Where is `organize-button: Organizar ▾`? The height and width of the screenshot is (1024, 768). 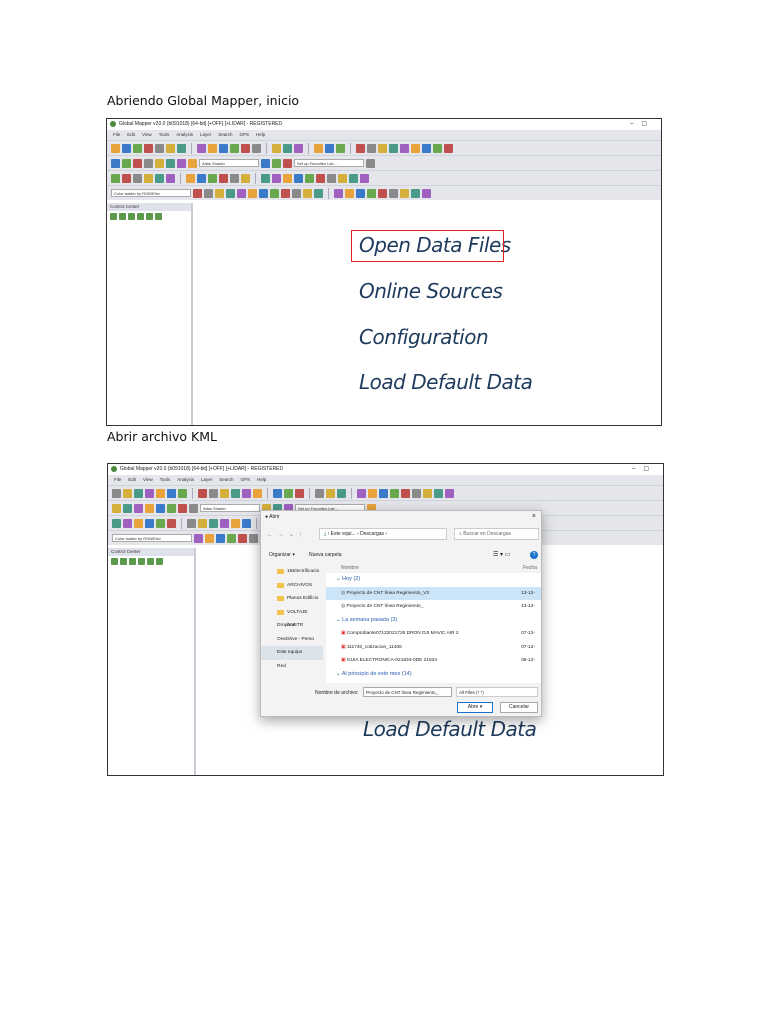 organize-button: Organizar ▾ is located at coordinates (282, 555).